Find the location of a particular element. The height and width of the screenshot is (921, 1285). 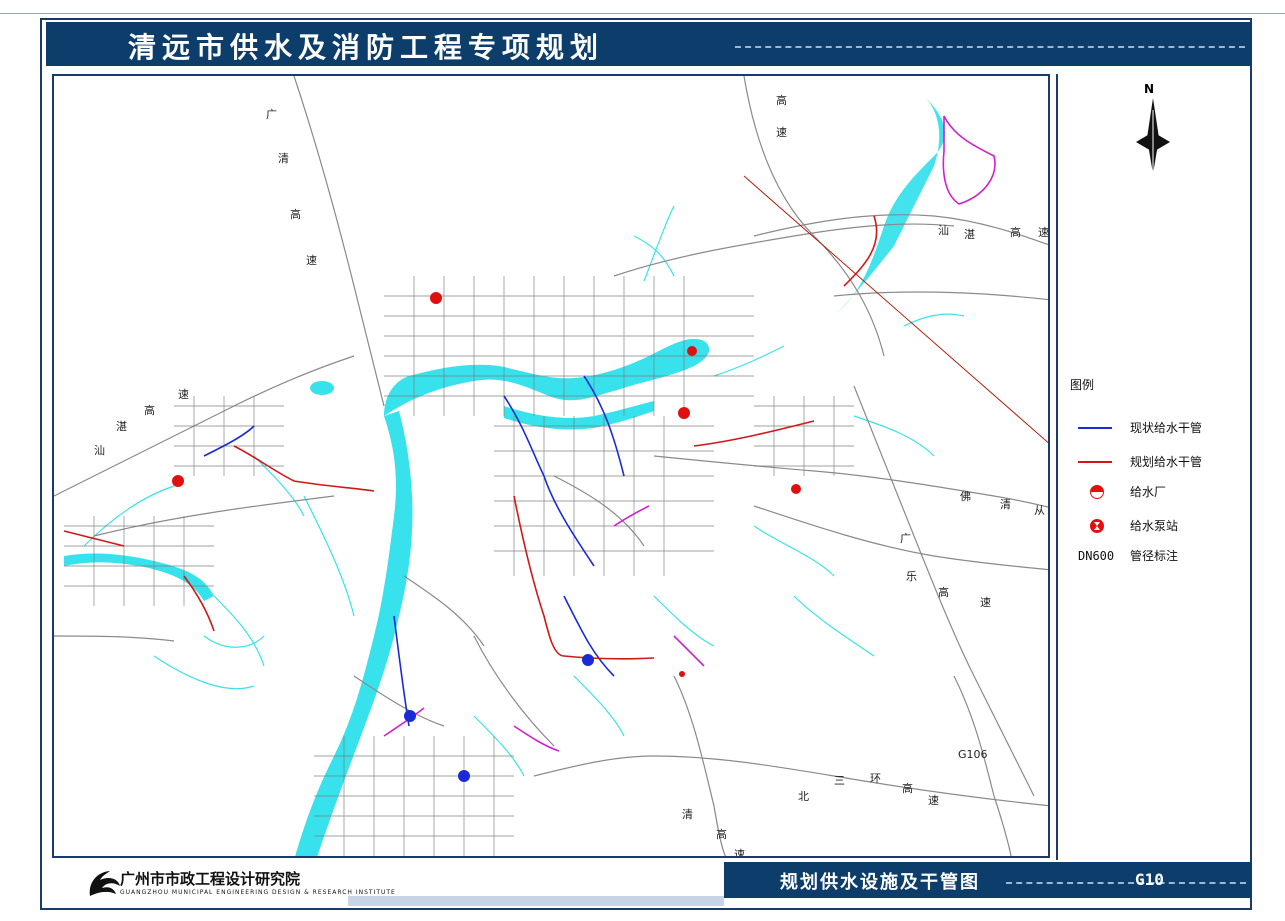

road-label-qing-1: 清 is located at coordinates (687, 814).